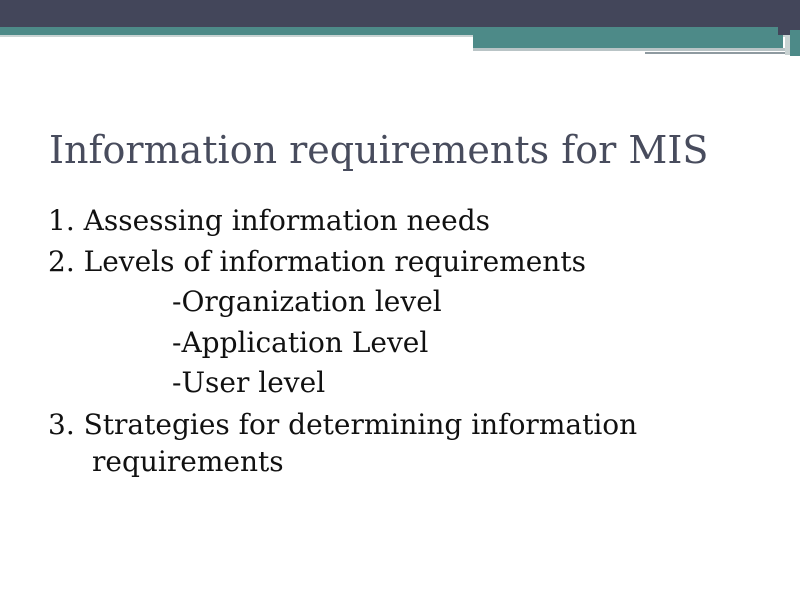  What do you see at coordinates (633, 49) in the screenshot?
I see `top-banner-accent-line` at bounding box center [633, 49].